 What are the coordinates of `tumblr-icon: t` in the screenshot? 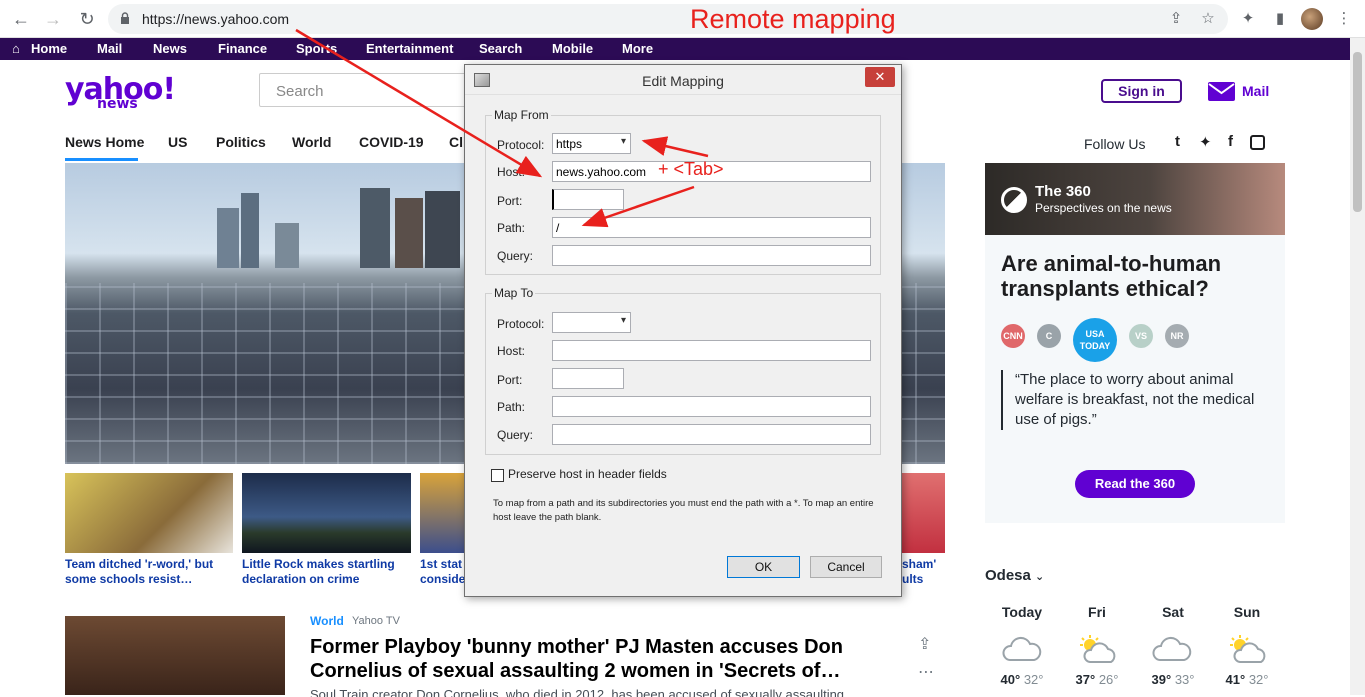 It's located at (1177, 141).